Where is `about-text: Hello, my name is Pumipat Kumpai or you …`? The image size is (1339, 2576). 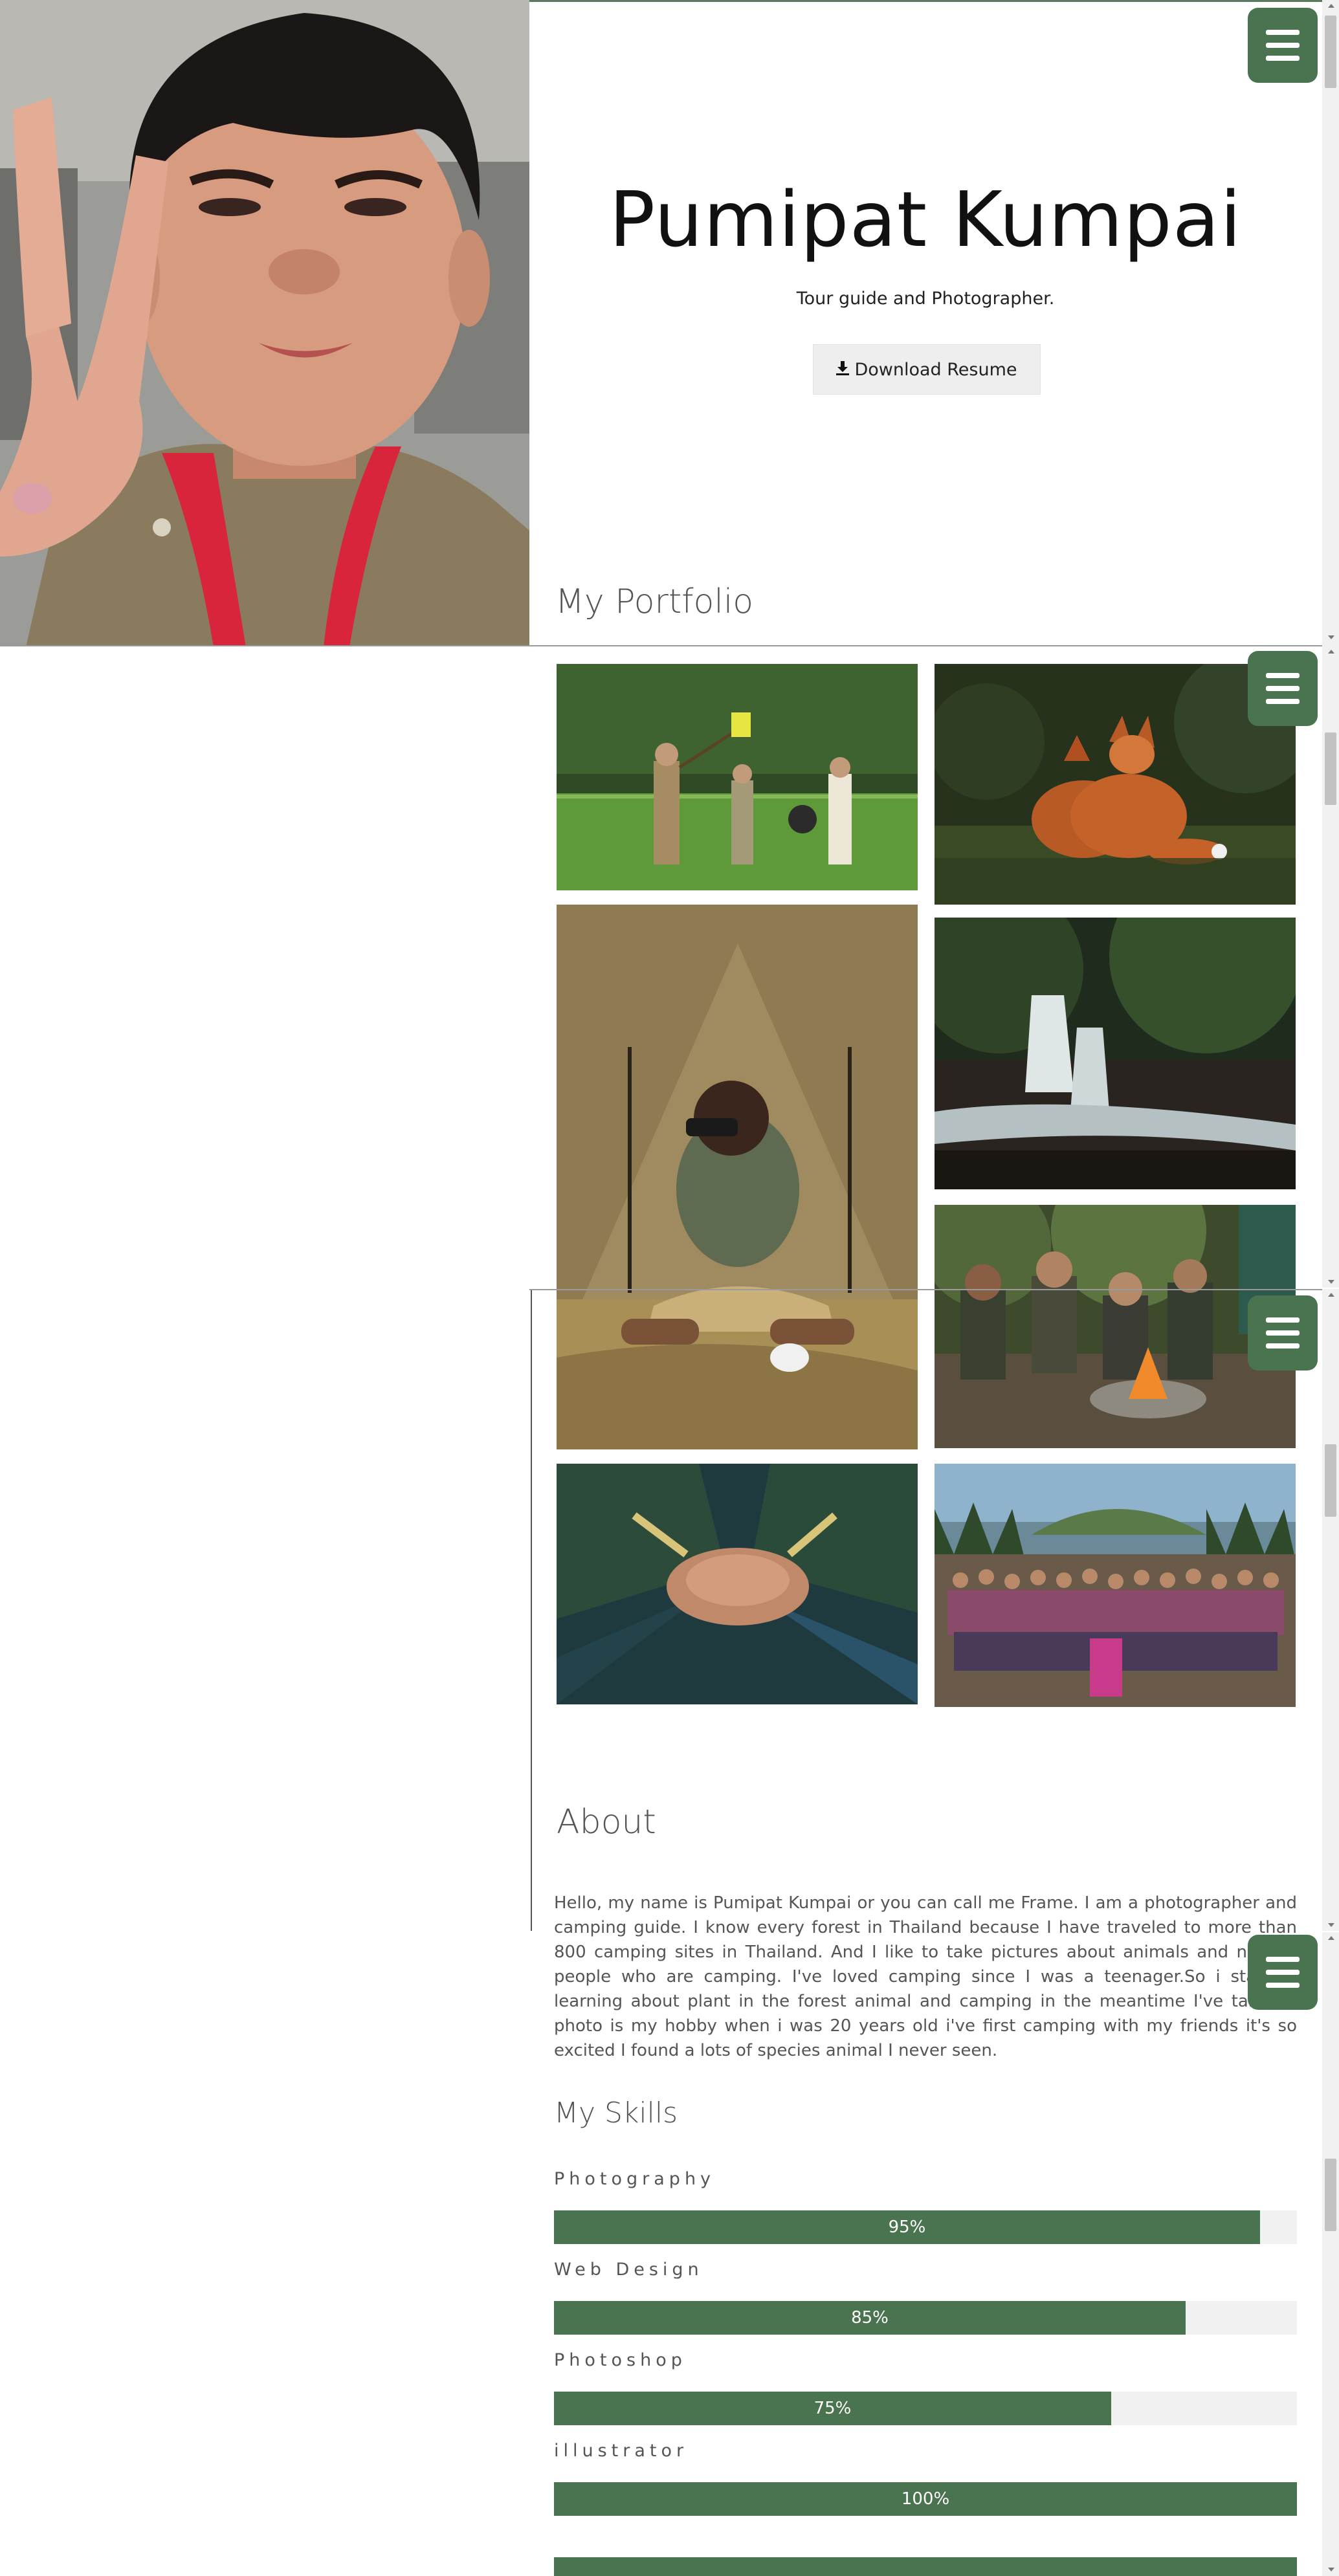 about-text: Hello, my name is Pumipat Kumpai or you … is located at coordinates (925, 1977).